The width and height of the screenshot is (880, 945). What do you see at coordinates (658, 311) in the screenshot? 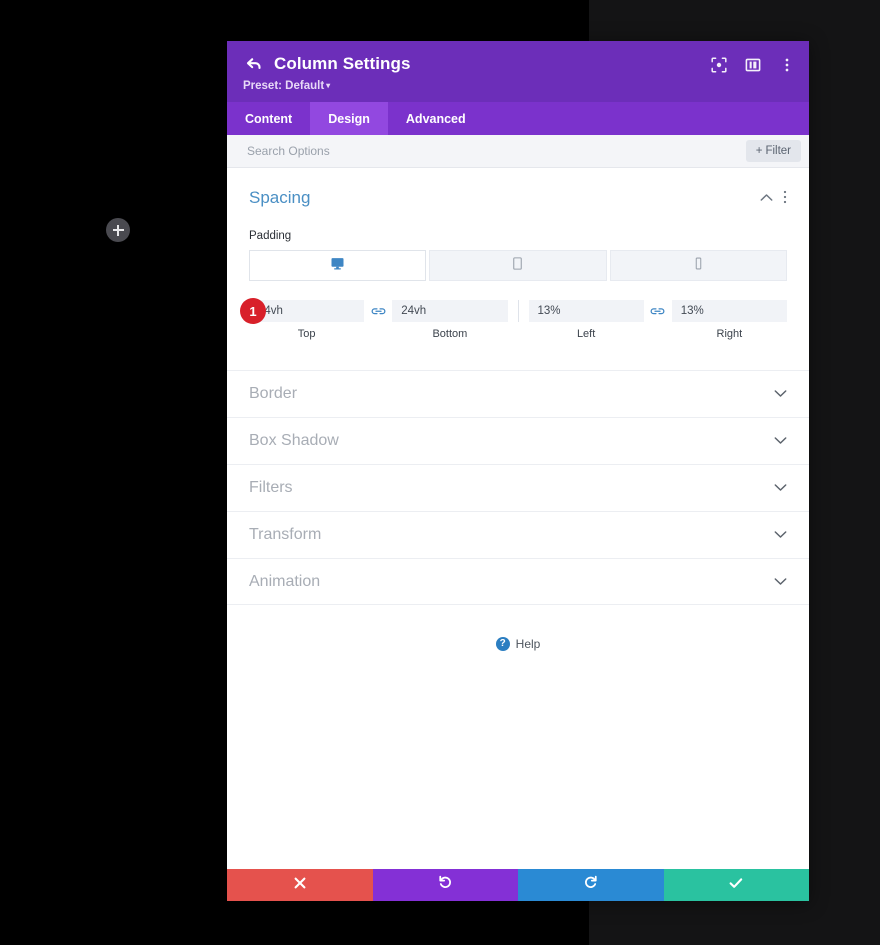
I see `link-left-right-icon` at bounding box center [658, 311].